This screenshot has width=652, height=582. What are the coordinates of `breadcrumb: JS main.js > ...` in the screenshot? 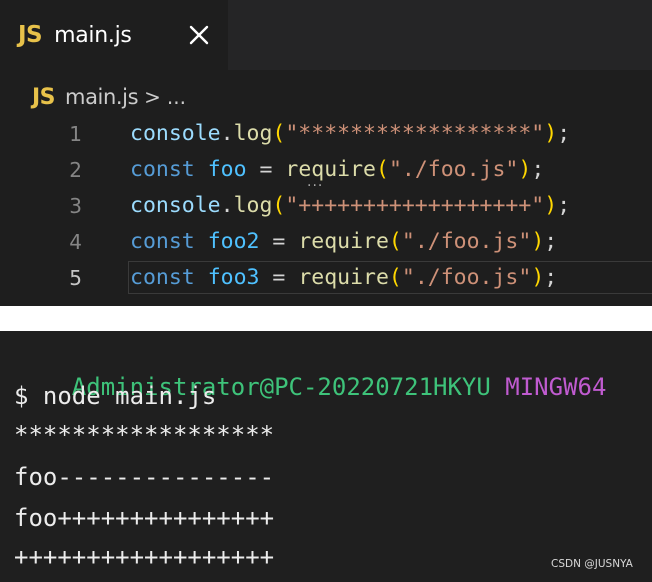 It's located at (93, 97).